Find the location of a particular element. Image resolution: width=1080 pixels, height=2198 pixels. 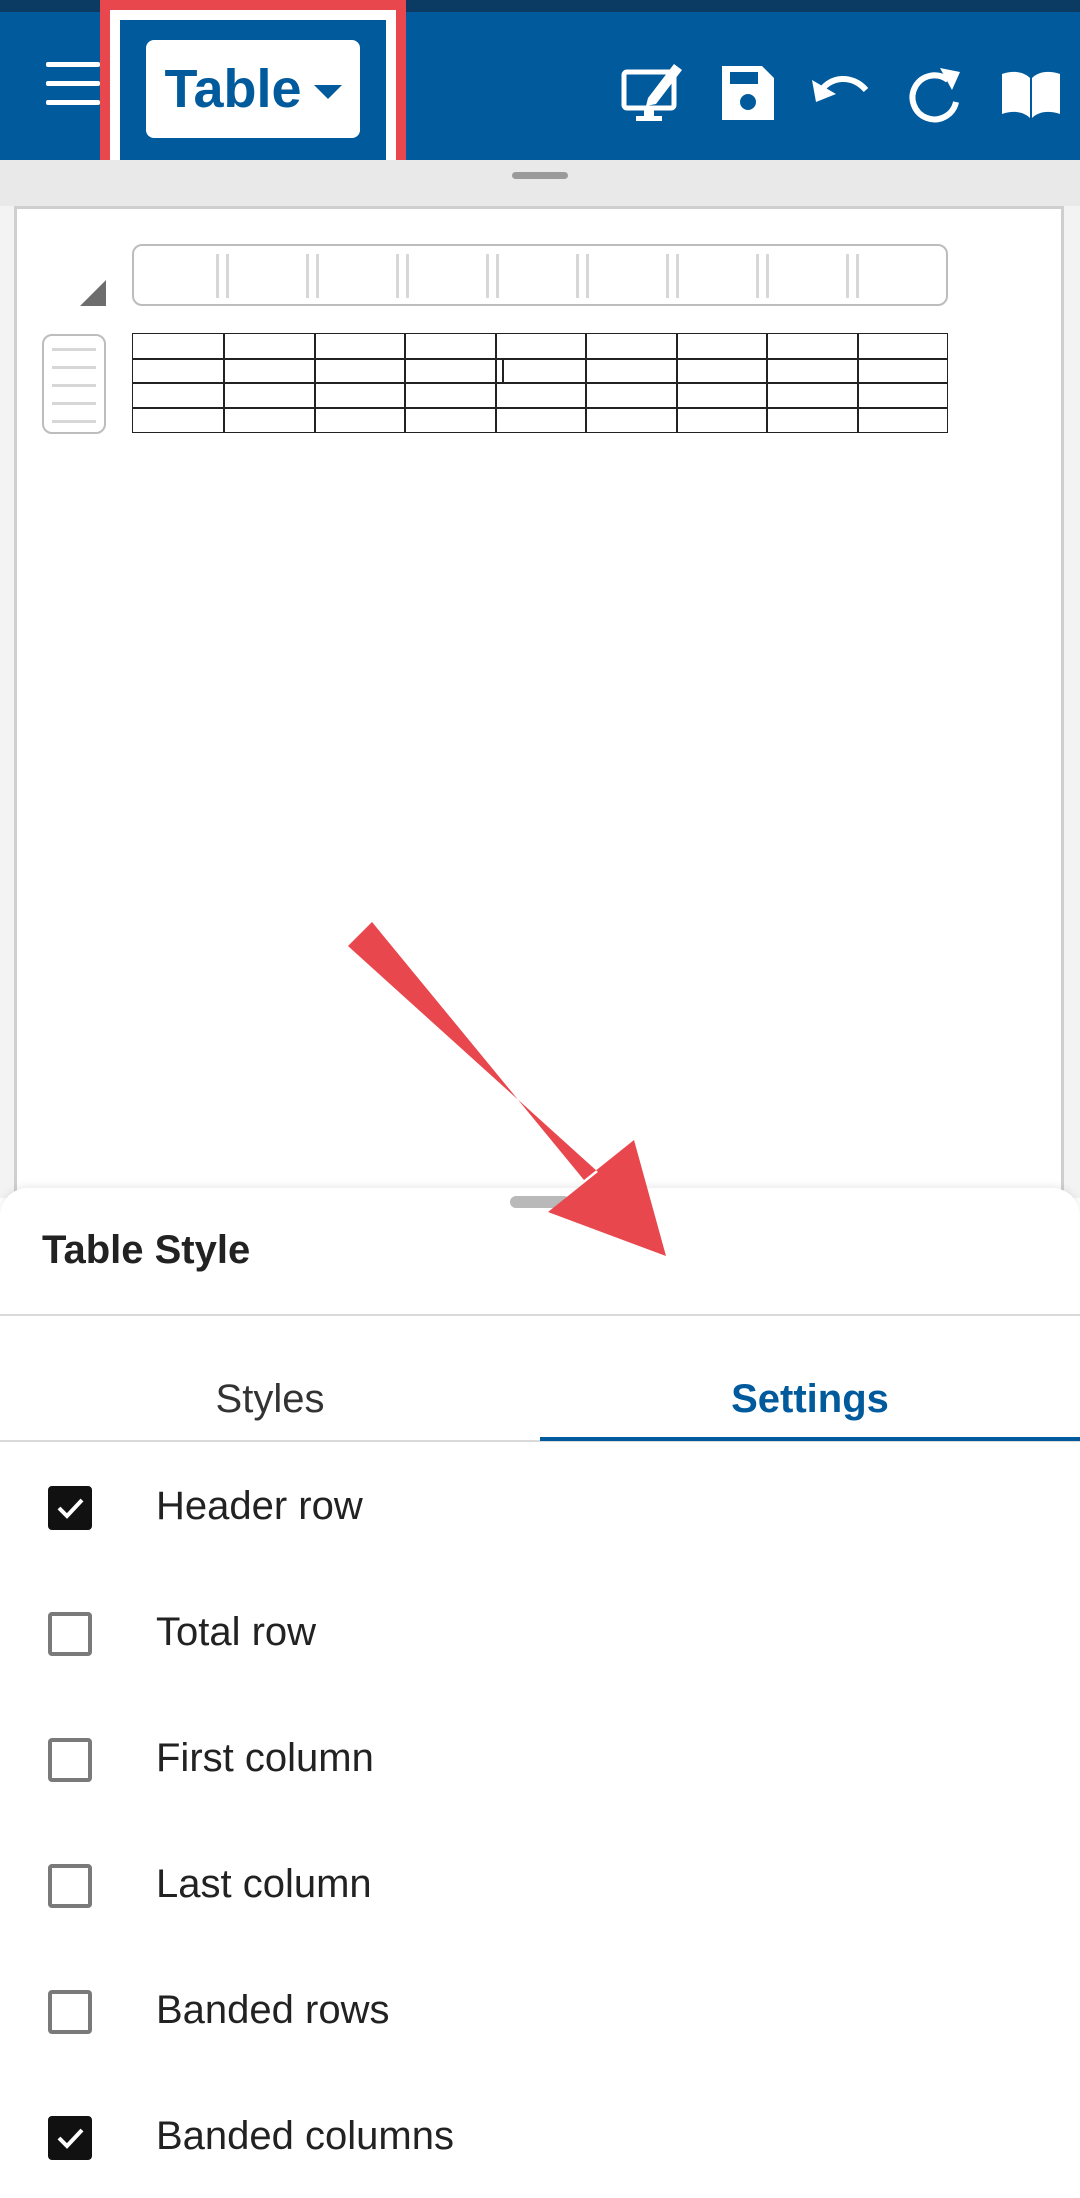

option-banded-rows: Banded rows is located at coordinates (540, 2012).